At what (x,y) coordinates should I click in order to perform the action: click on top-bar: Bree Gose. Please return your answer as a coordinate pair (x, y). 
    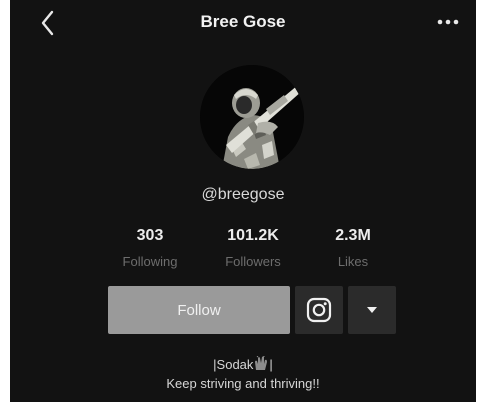
    Looking at the image, I should click on (243, 22).